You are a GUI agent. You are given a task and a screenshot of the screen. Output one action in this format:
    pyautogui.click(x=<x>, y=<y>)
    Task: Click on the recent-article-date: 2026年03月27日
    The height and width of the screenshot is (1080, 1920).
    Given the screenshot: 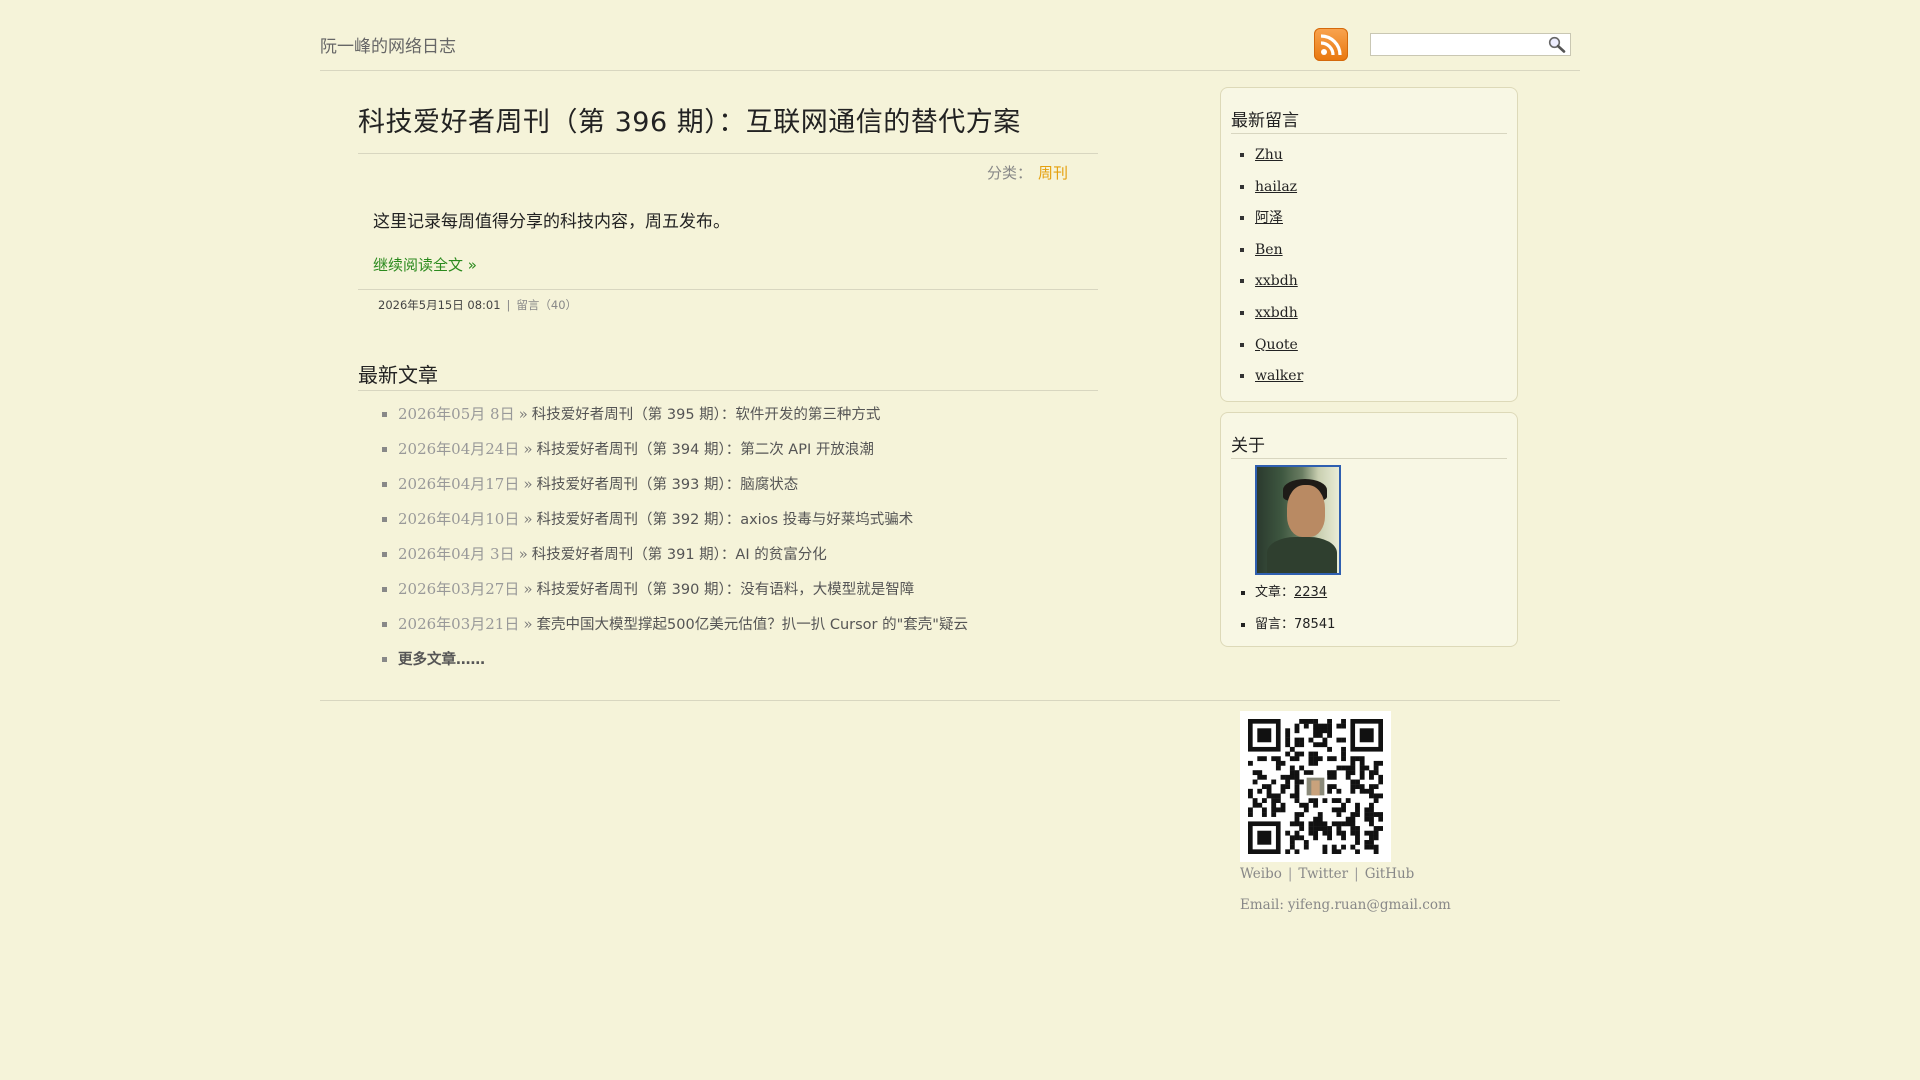 What is the action you would take?
    pyautogui.click(x=459, y=589)
    